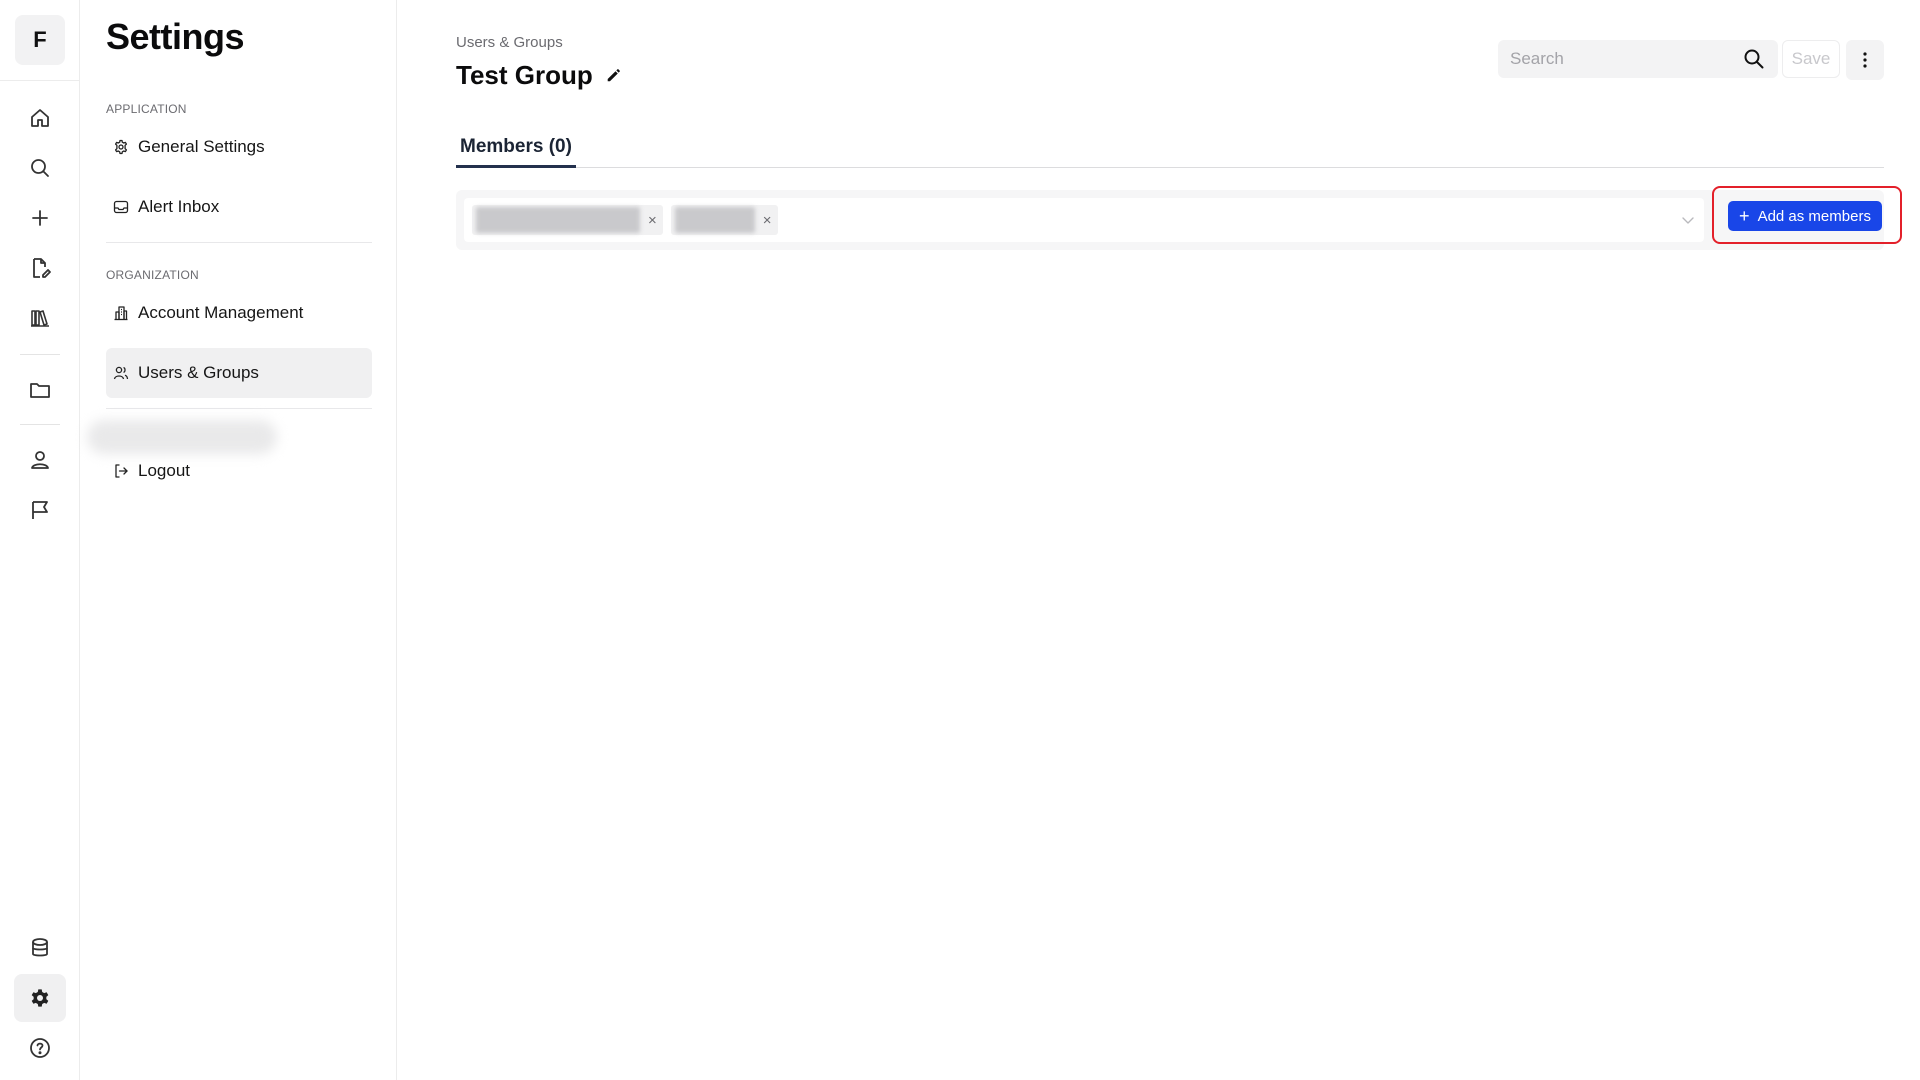 This screenshot has height=1080, width=1920. What do you see at coordinates (1084, 220) in the screenshot?
I see `member-select: × ×` at bounding box center [1084, 220].